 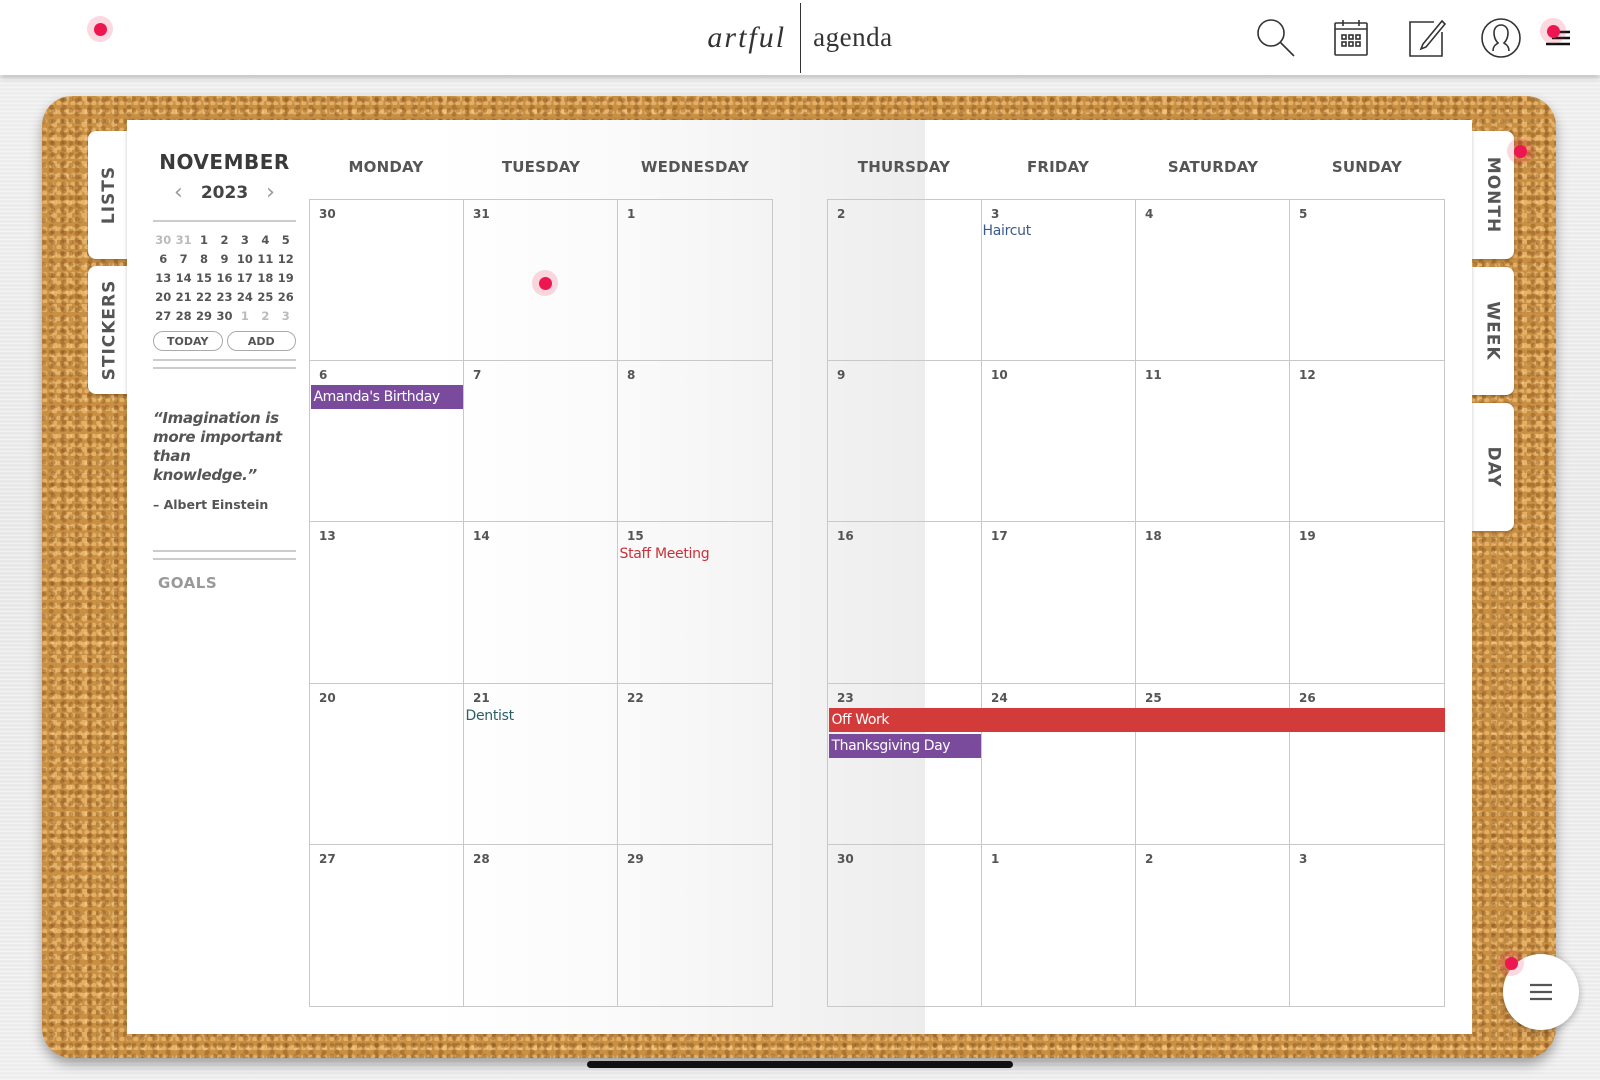 What do you see at coordinates (286, 240) in the screenshot?
I see `mini-calendar-day: 5` at bounding box center [286, 240].